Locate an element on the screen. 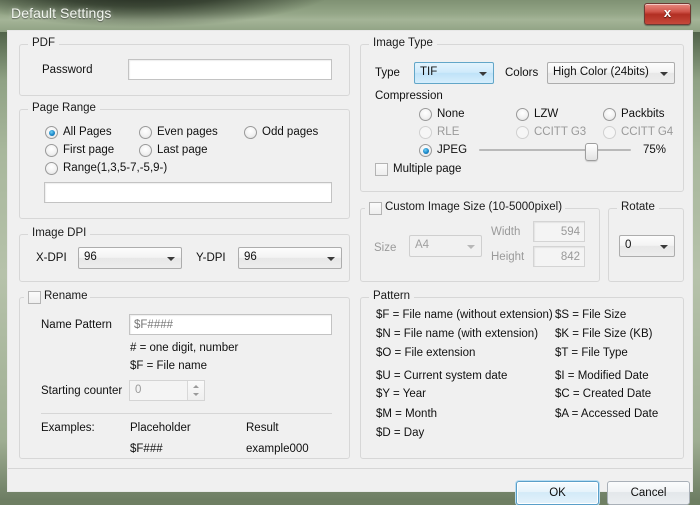  slider-thumb is located at coordinates (591, 152).